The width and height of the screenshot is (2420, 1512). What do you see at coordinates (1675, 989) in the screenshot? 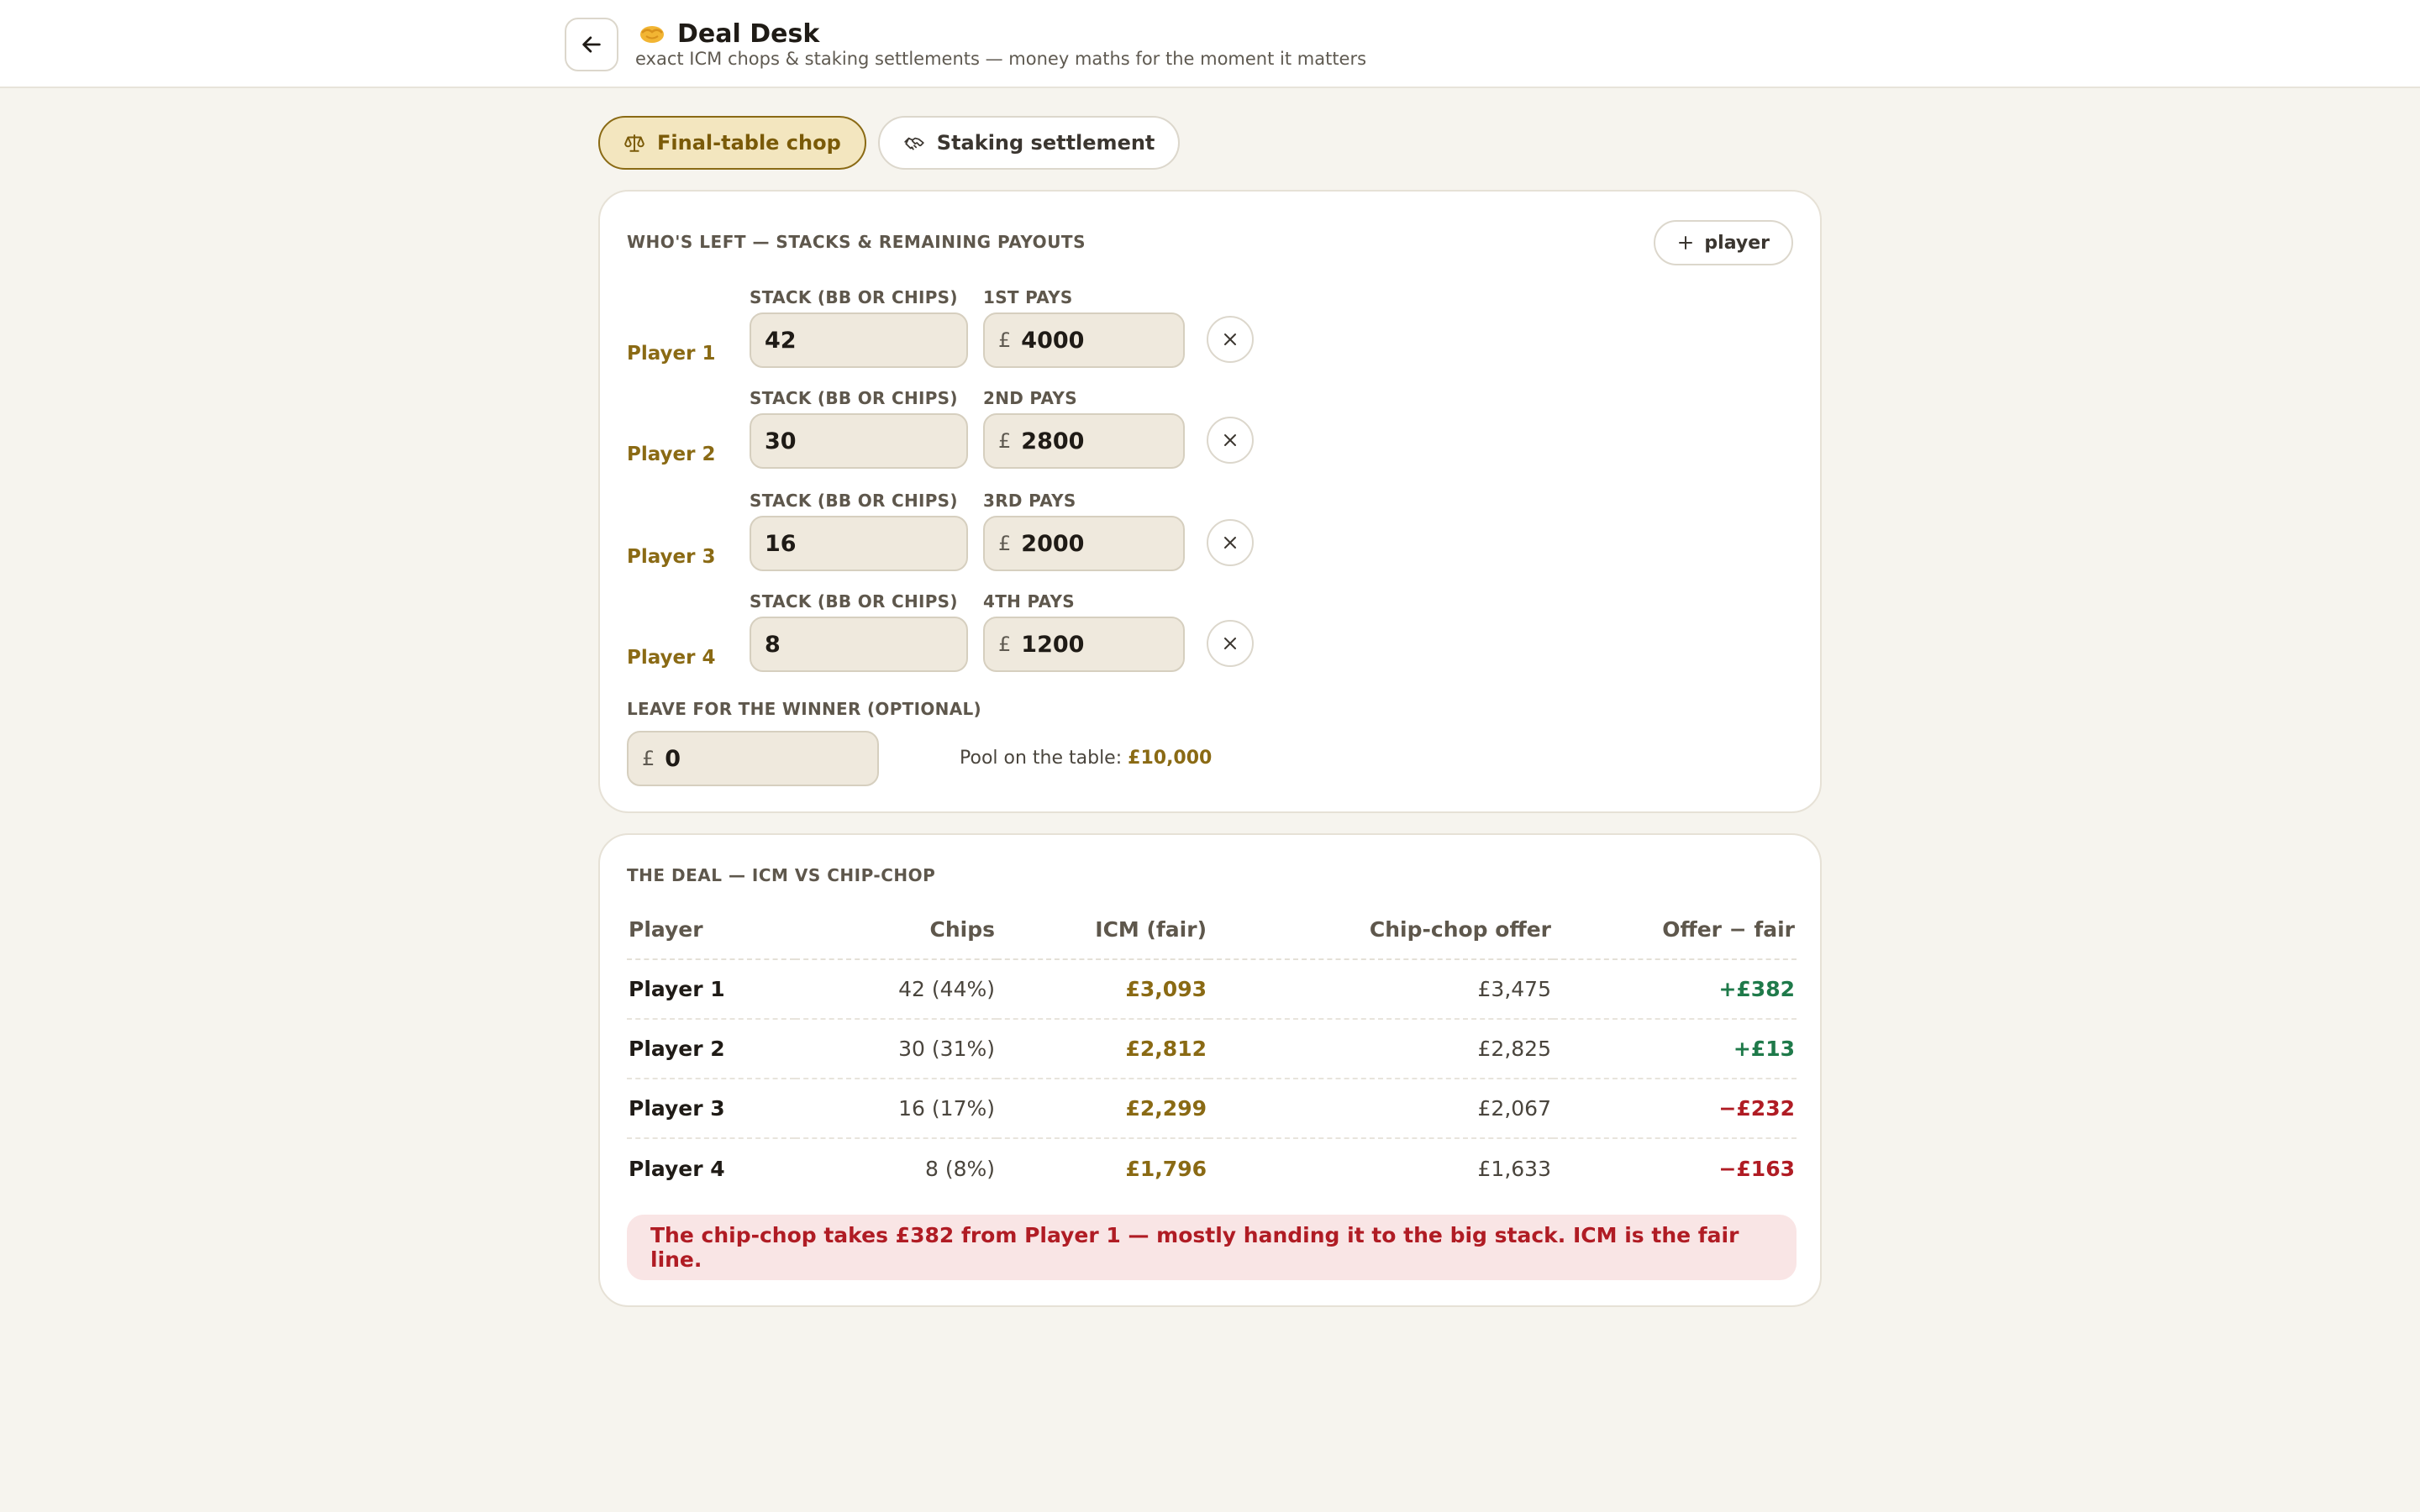
I see `cell-diff: +£382` at bounding box center [1675, 989].